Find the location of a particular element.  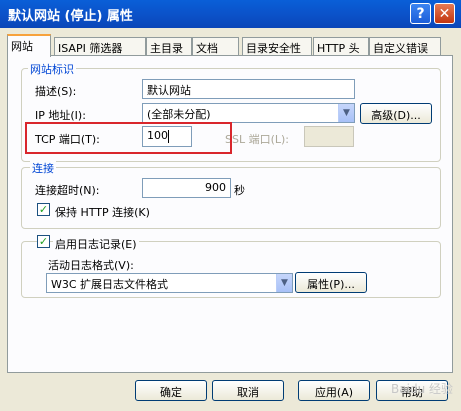

connection-timeout-input: 900 is located at coordinates (186, 188).